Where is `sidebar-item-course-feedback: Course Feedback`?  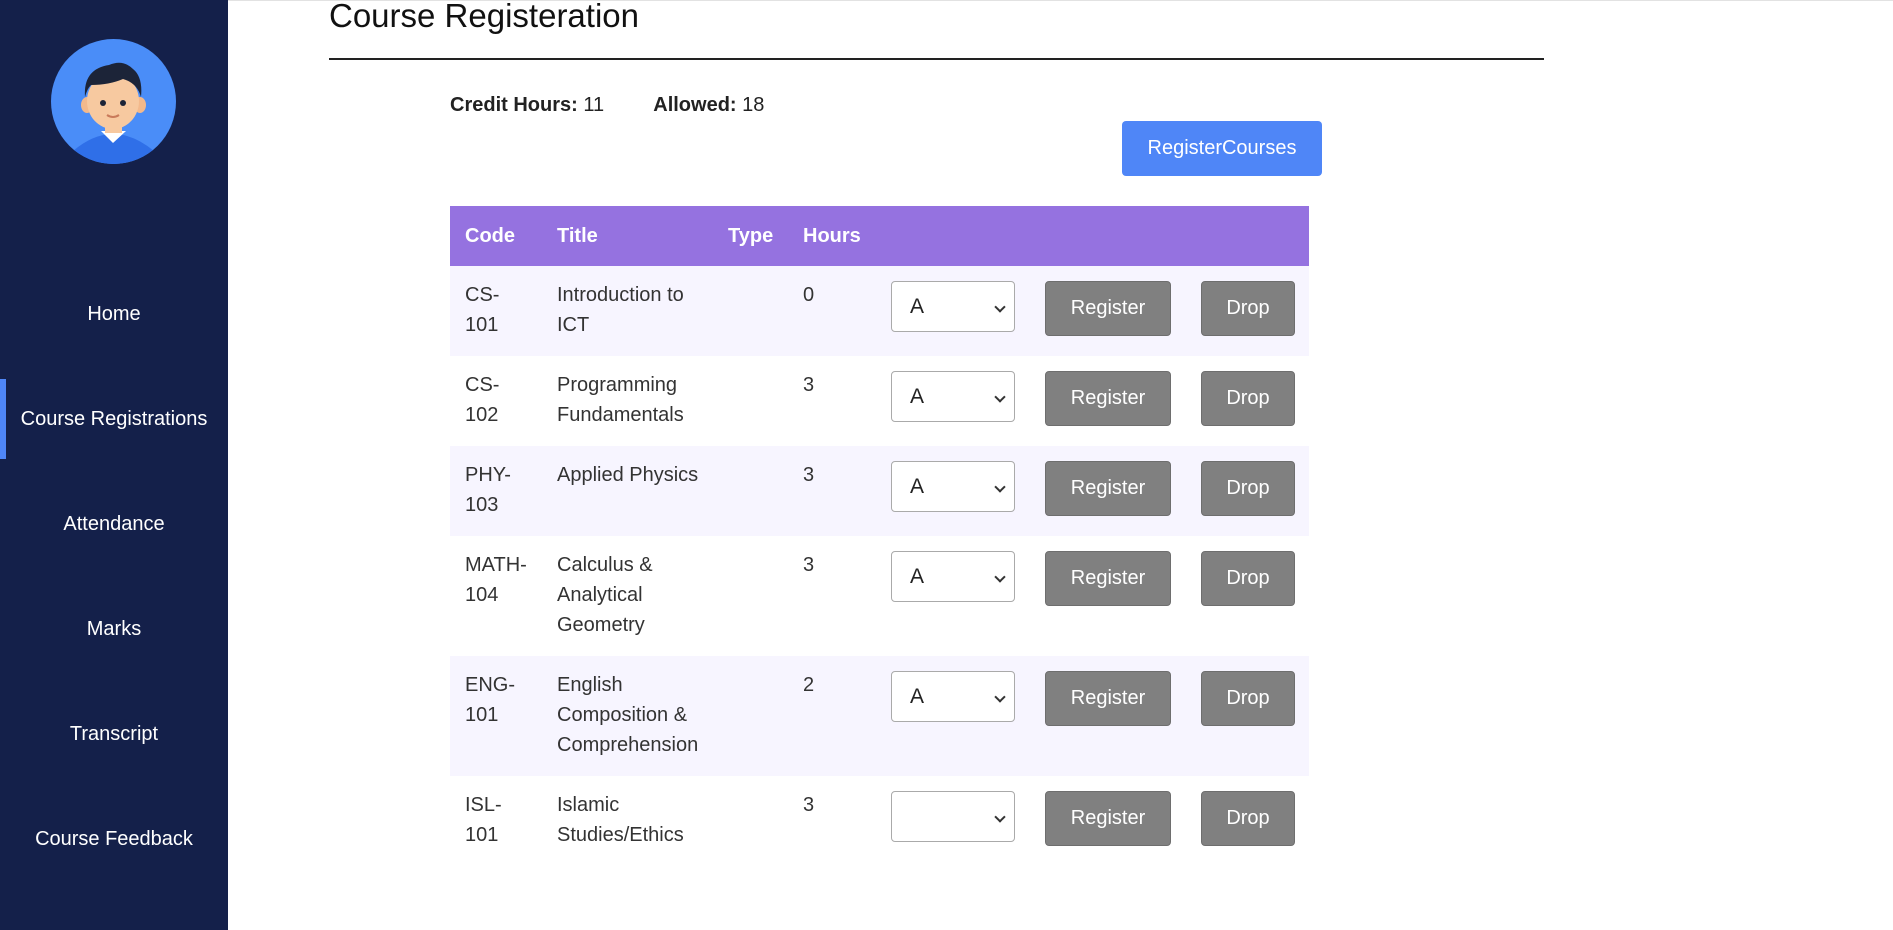 sidebar-item-course-feedback: Course Feedback is located at coordinates (114, 839).